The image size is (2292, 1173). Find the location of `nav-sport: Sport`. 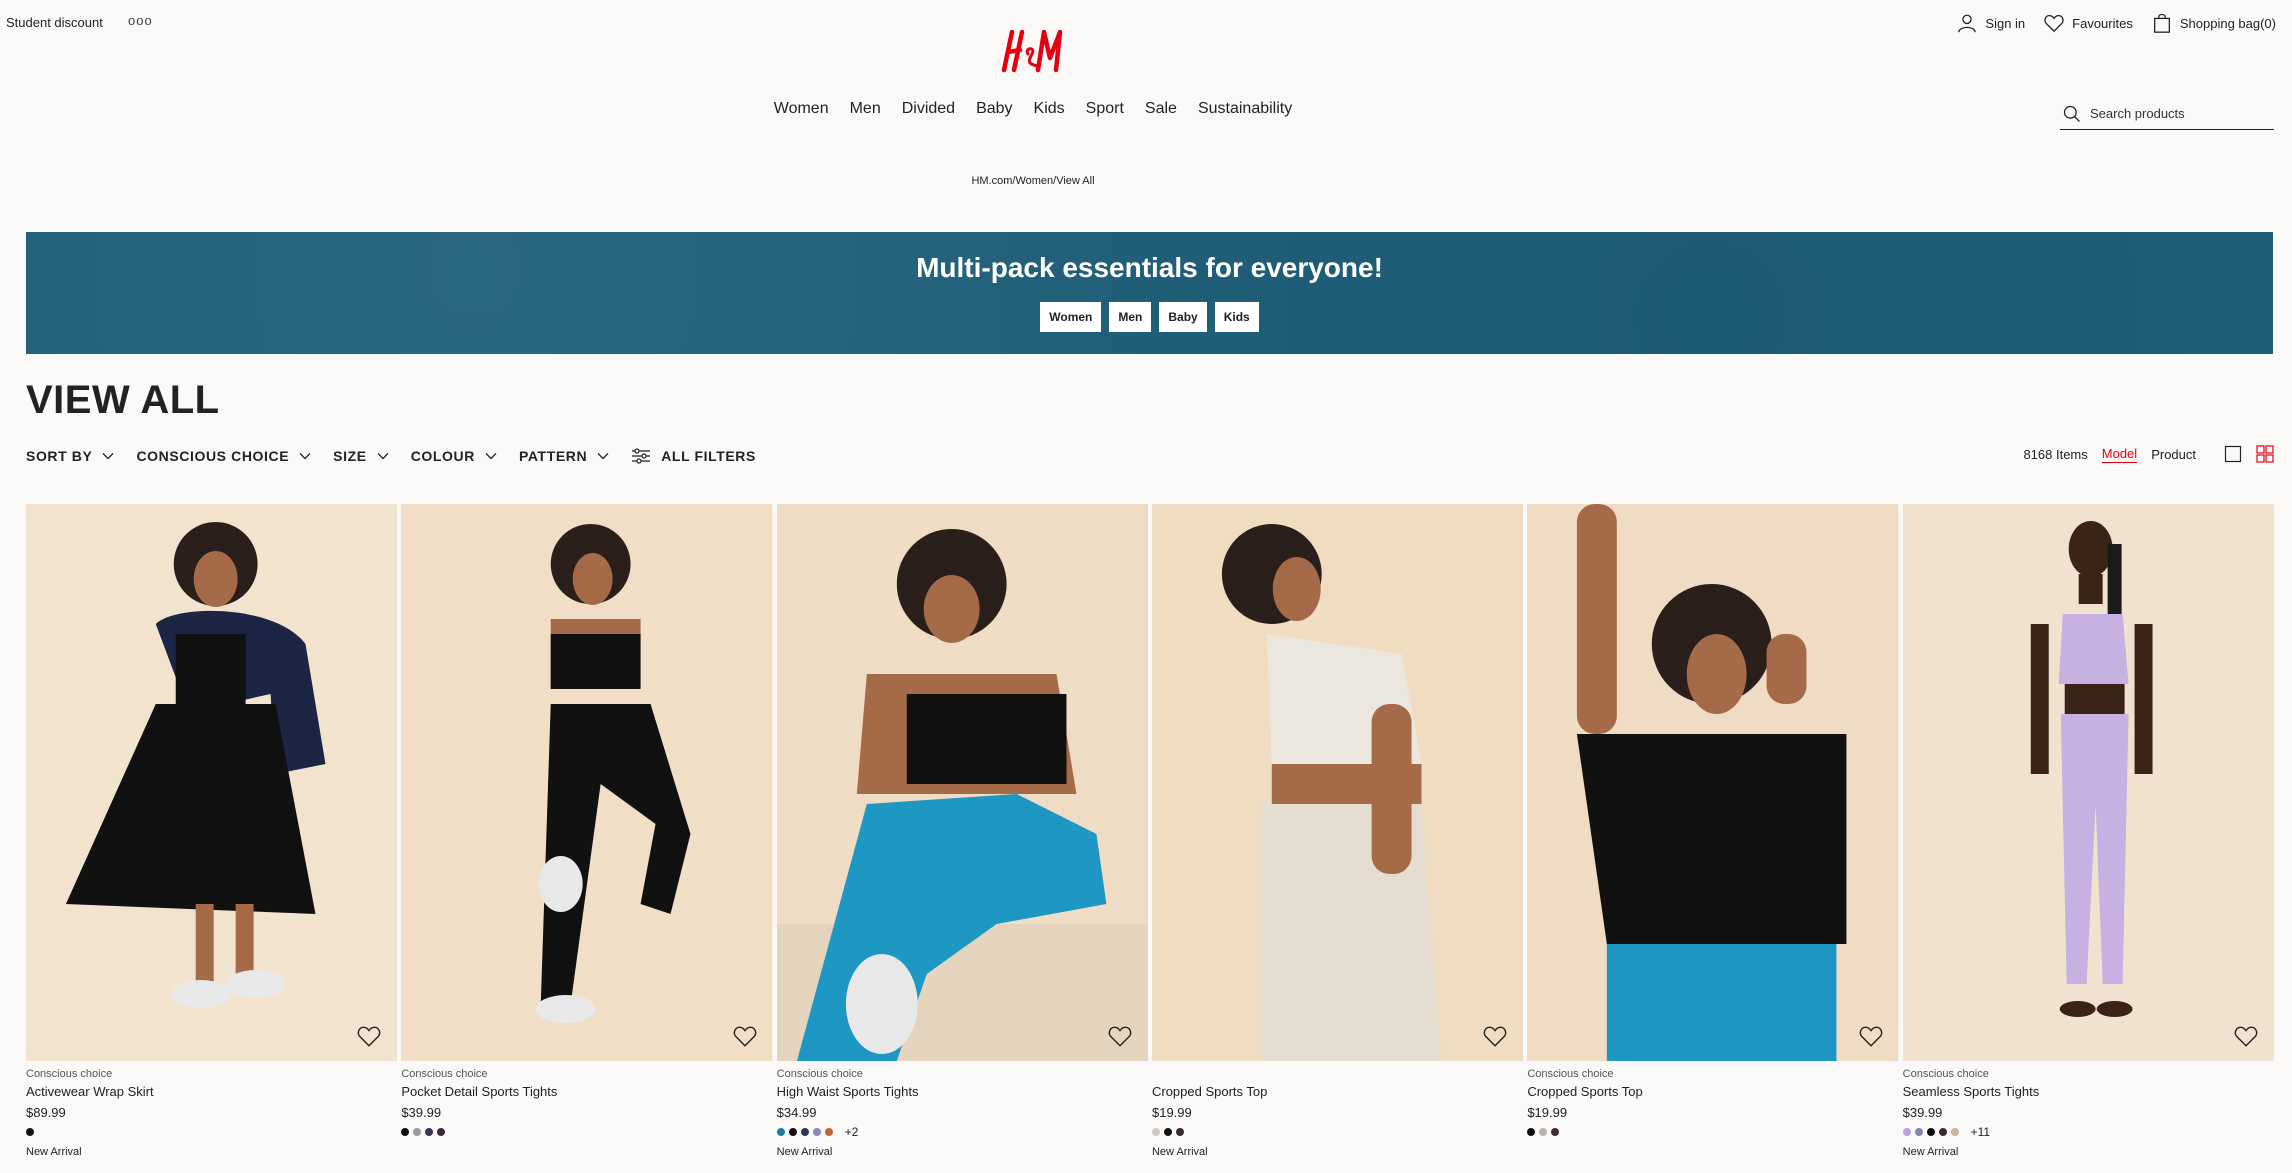

nav-sport: Sport is located at coordinates (1105, 109).